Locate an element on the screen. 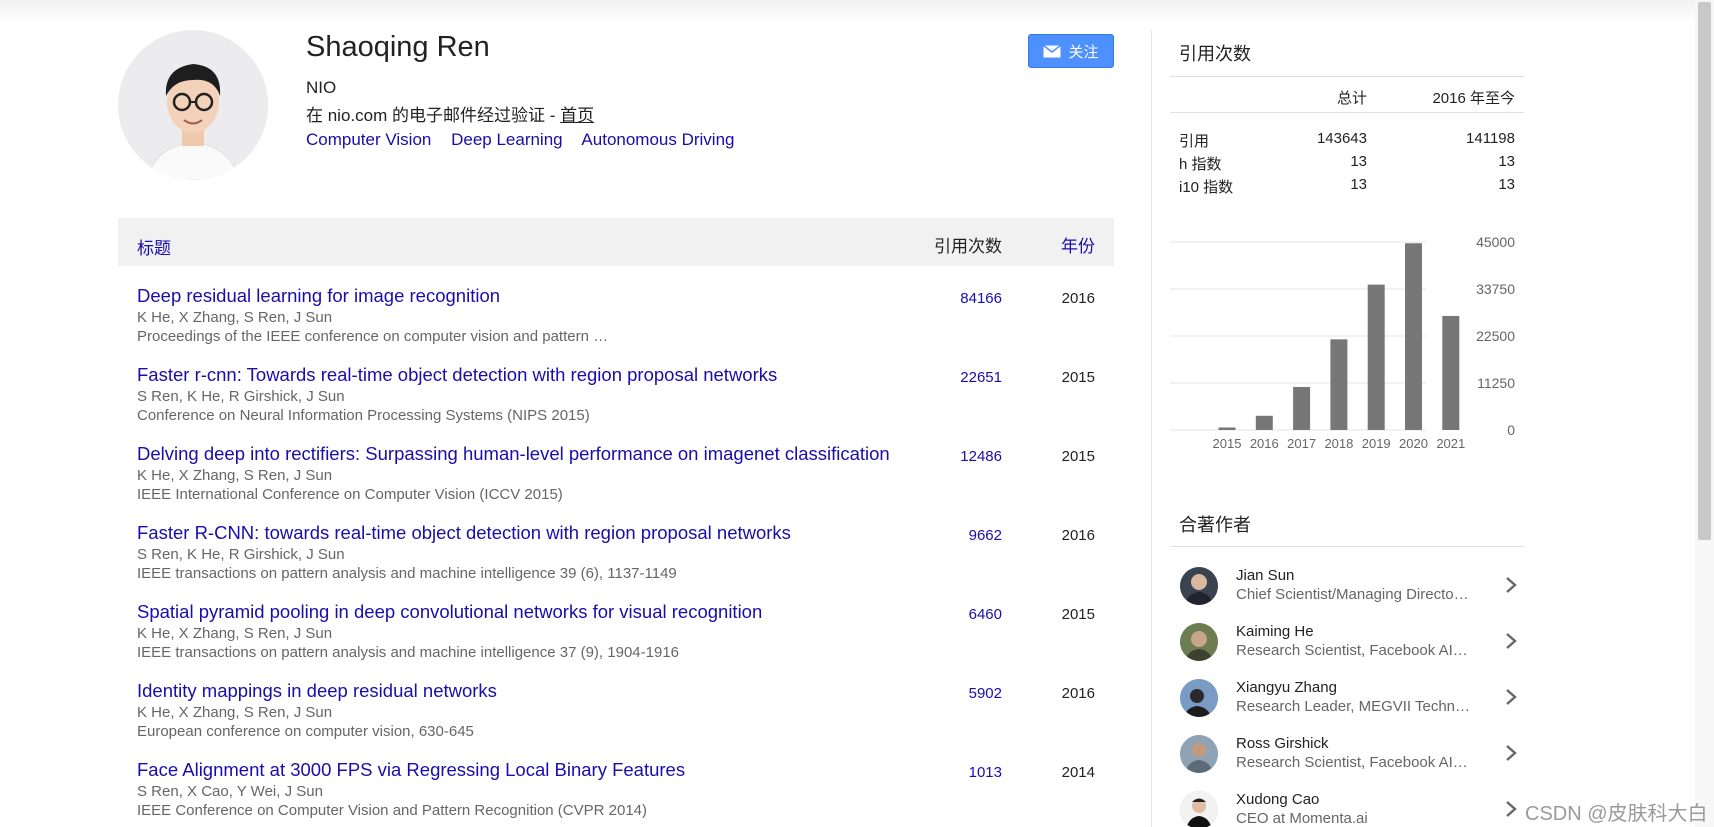 The height and width of the screenshot is (827, 1714). stats-row-citations: 引用 143643 141198 is located at coordinates (1347, 139).